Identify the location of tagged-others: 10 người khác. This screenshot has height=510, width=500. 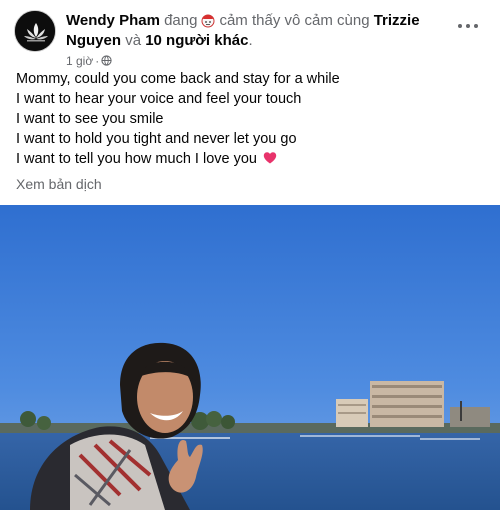
(196, 40).